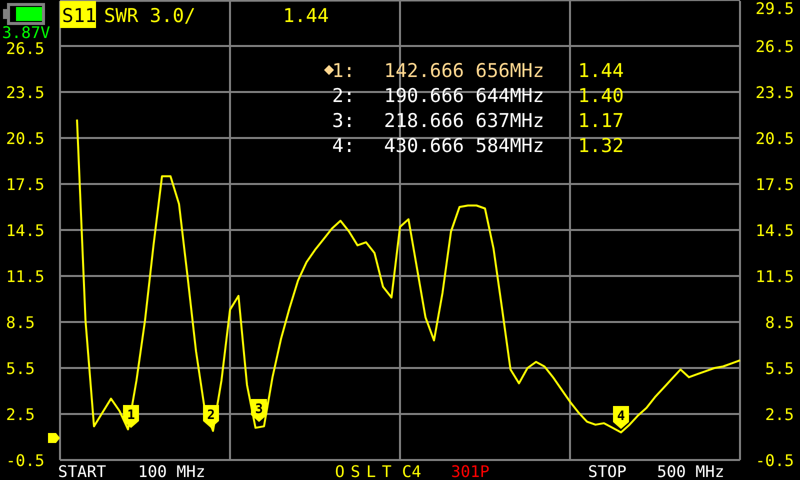 Image resolution: width=800 pixels, height=480 pixels. I want to click on calibration-slot: C4, so click(412, 471).